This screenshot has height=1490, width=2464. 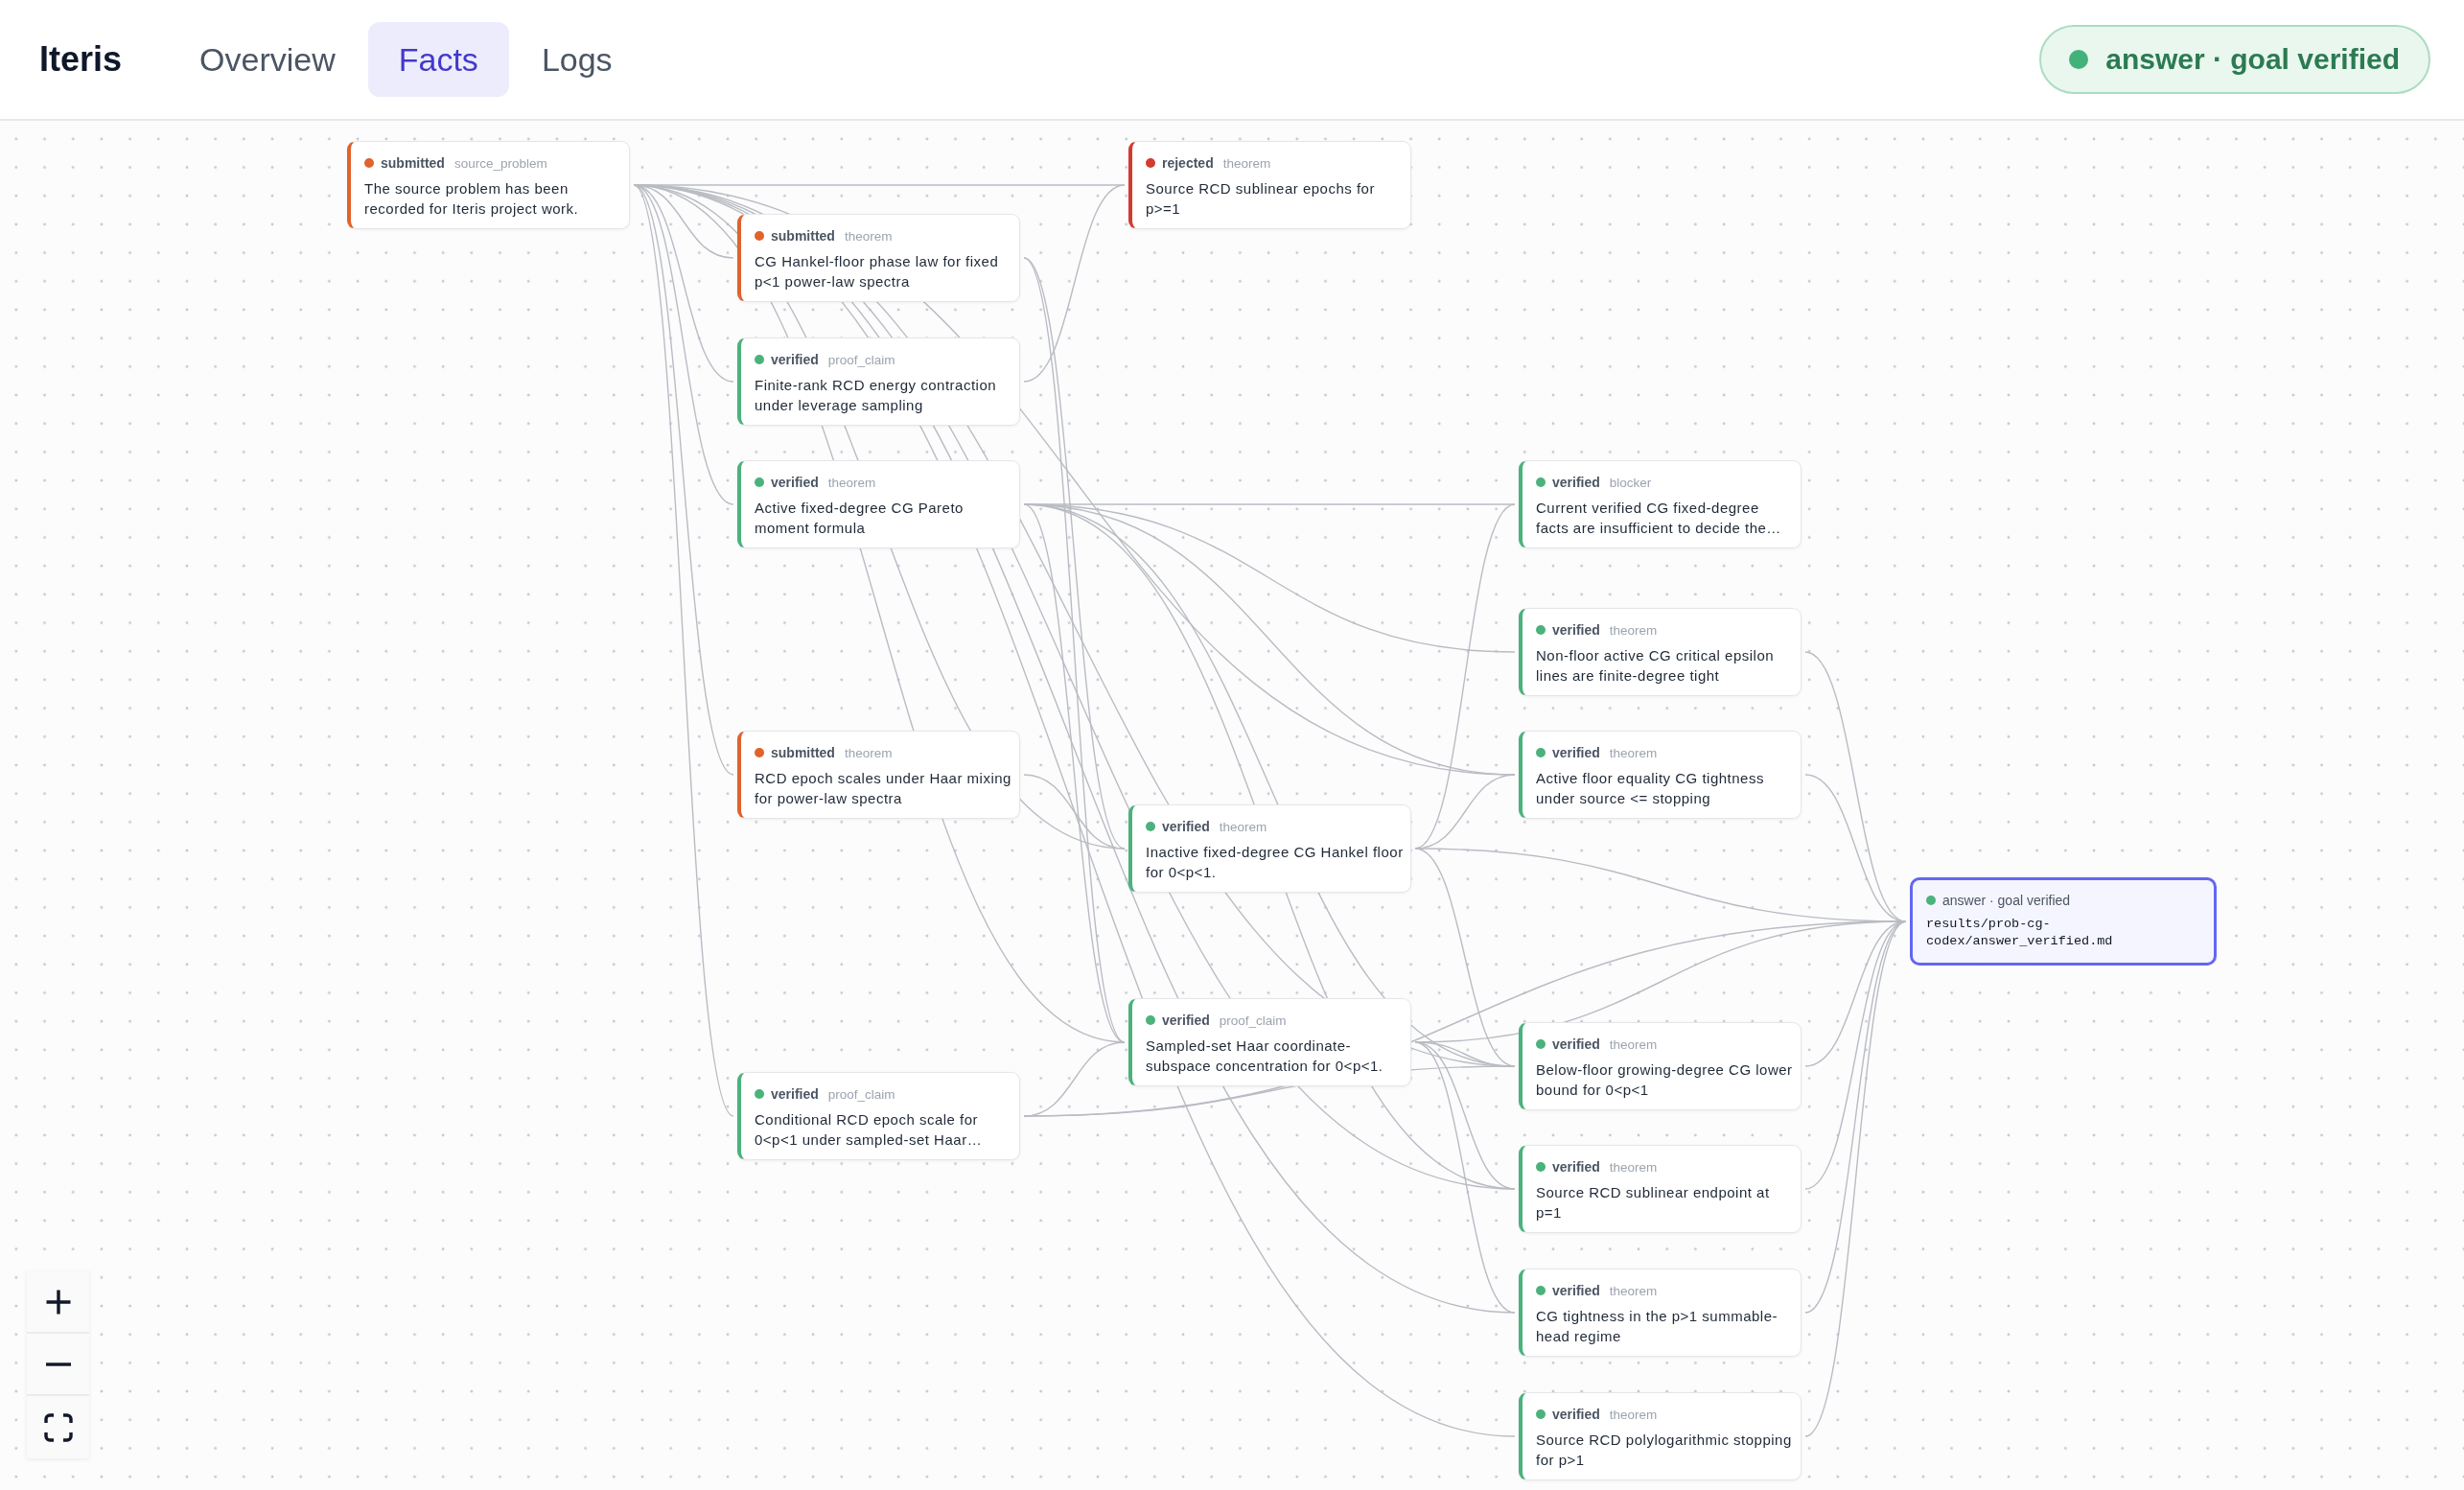 What do you see at coordinates (2252, 59) in the screenshot?
I see `badge-label: answer · goal verified` at bounding box center [2252, 59].